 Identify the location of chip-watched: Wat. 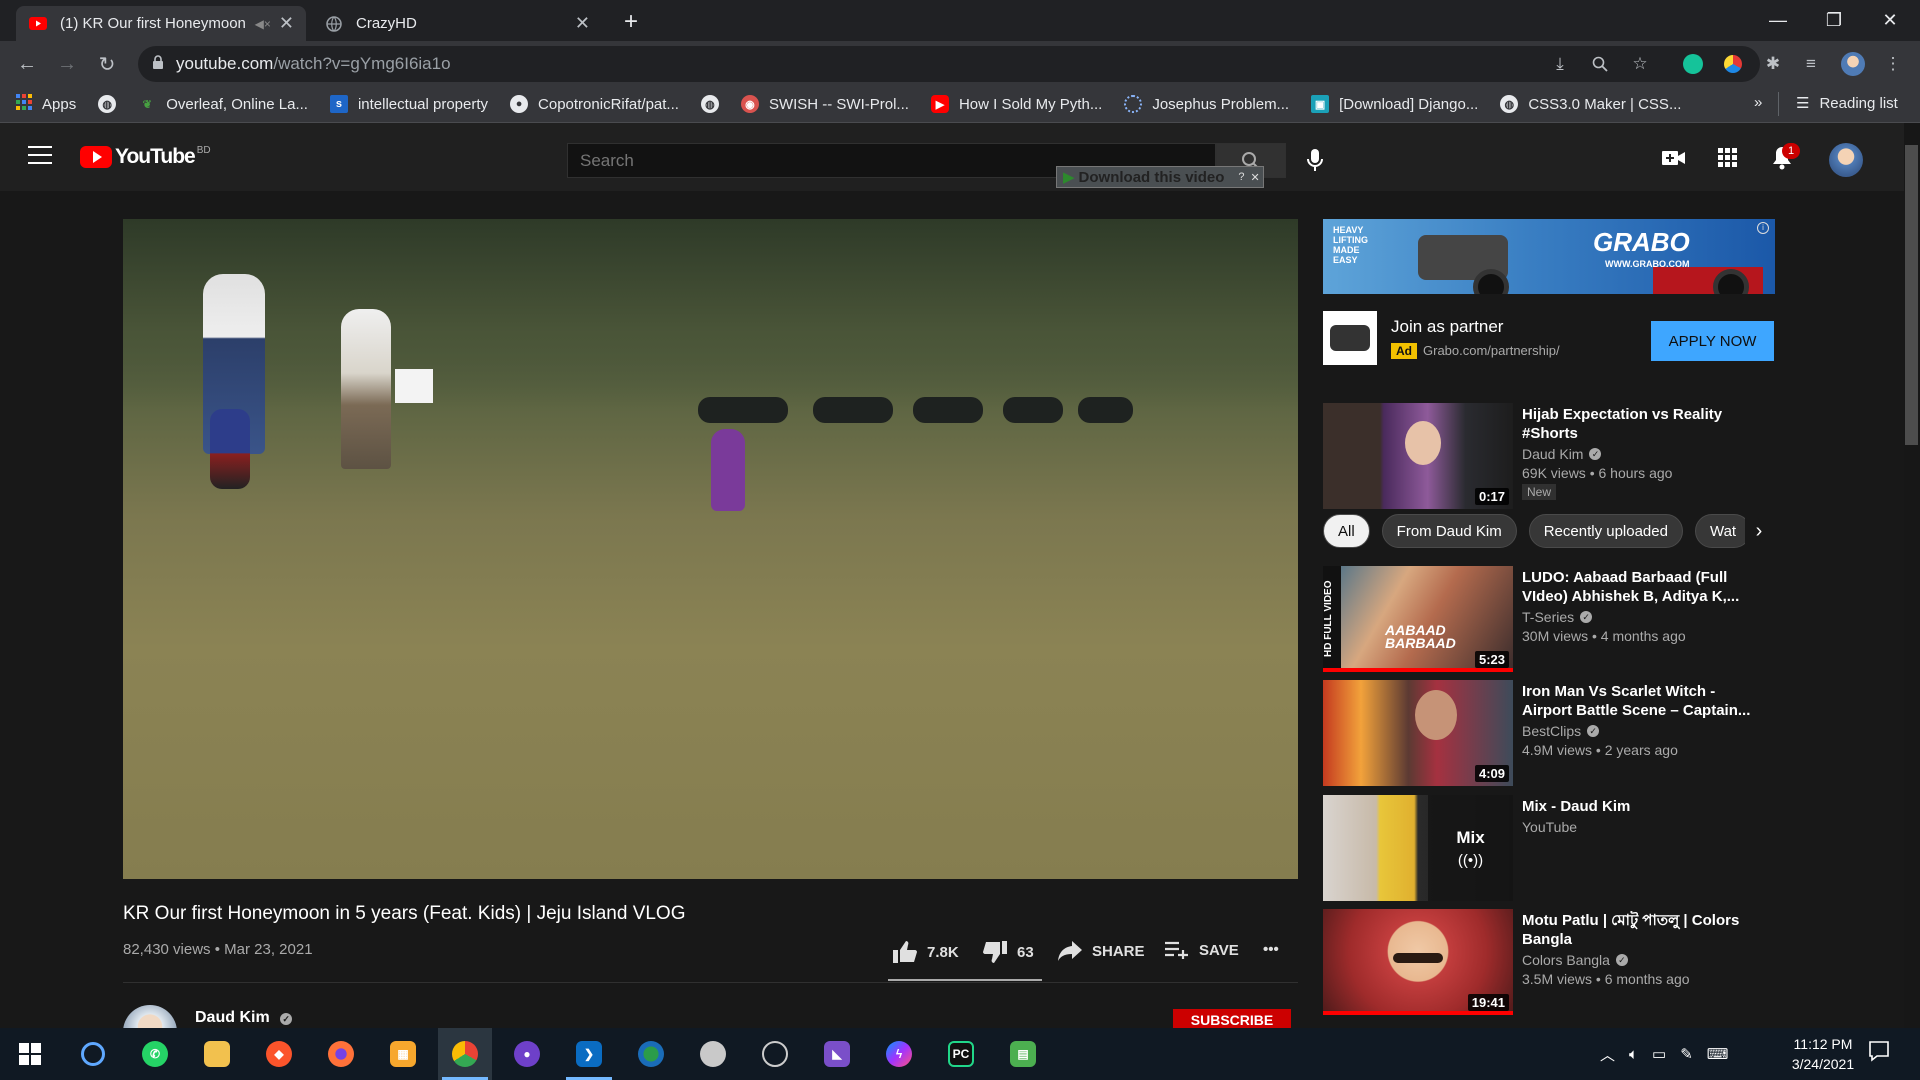
(1723, 531).